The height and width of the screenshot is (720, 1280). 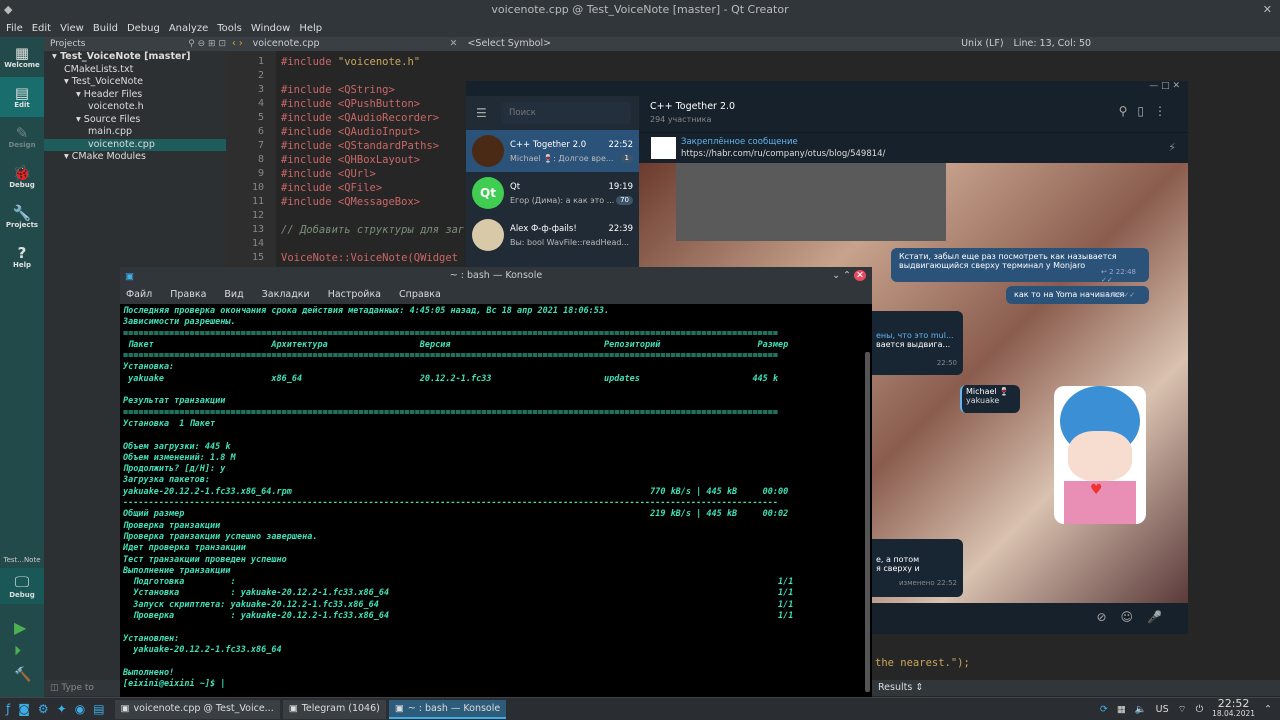 What do you see at coordinates (143, 28) in the screenshot?
I see `menu-debug: Debug` at bounding box center [143, 28].